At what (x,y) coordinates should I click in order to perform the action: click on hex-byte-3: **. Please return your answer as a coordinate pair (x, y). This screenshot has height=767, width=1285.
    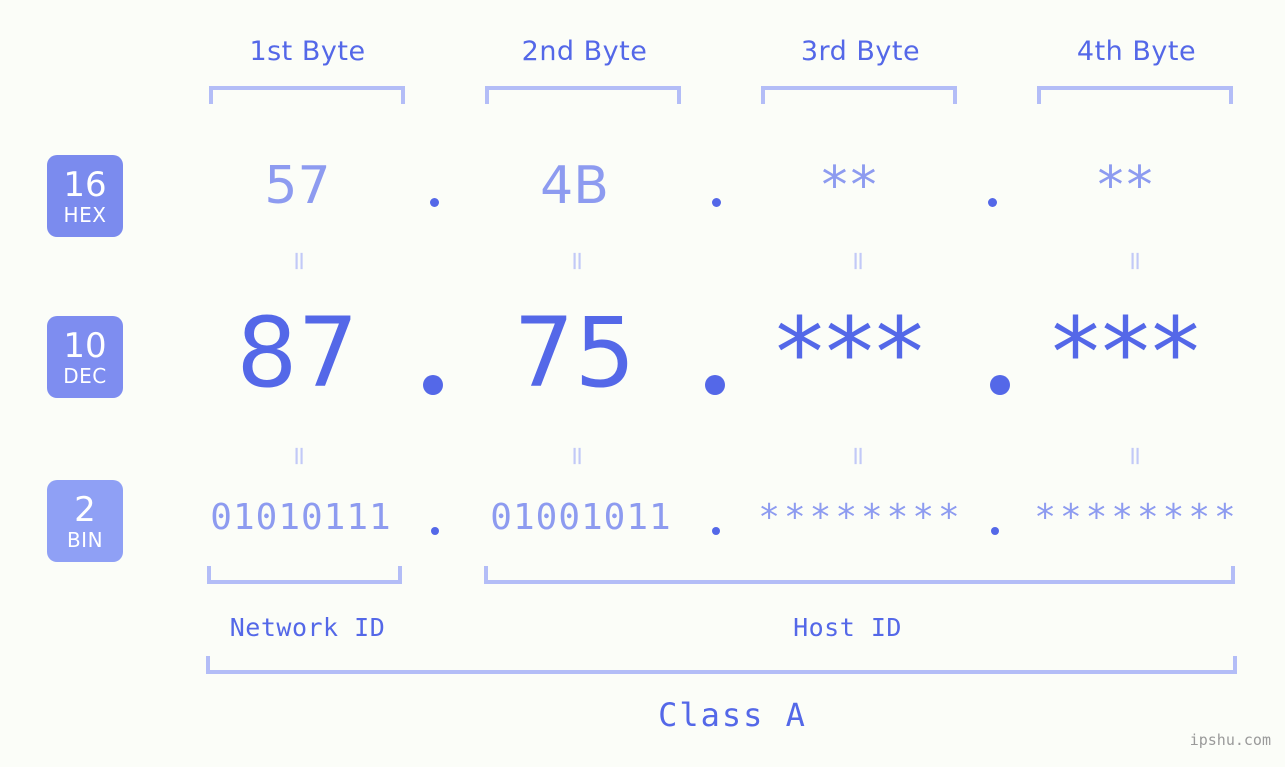
    Looking at the image, I should click on (850, 186).